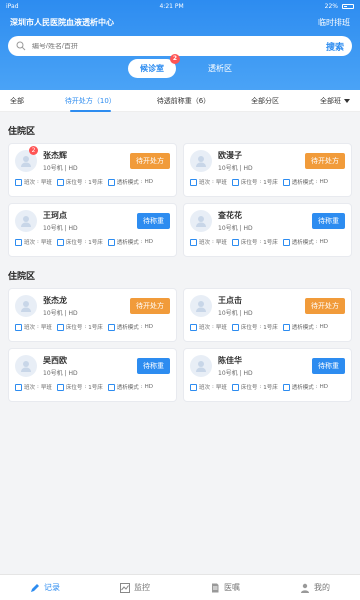 Image resolution: width=360 pixels, height=600 pixels. Describe the element at coordinates (230, 155) in the screenshot. I see `patient-name: 欧漫子` at that location.